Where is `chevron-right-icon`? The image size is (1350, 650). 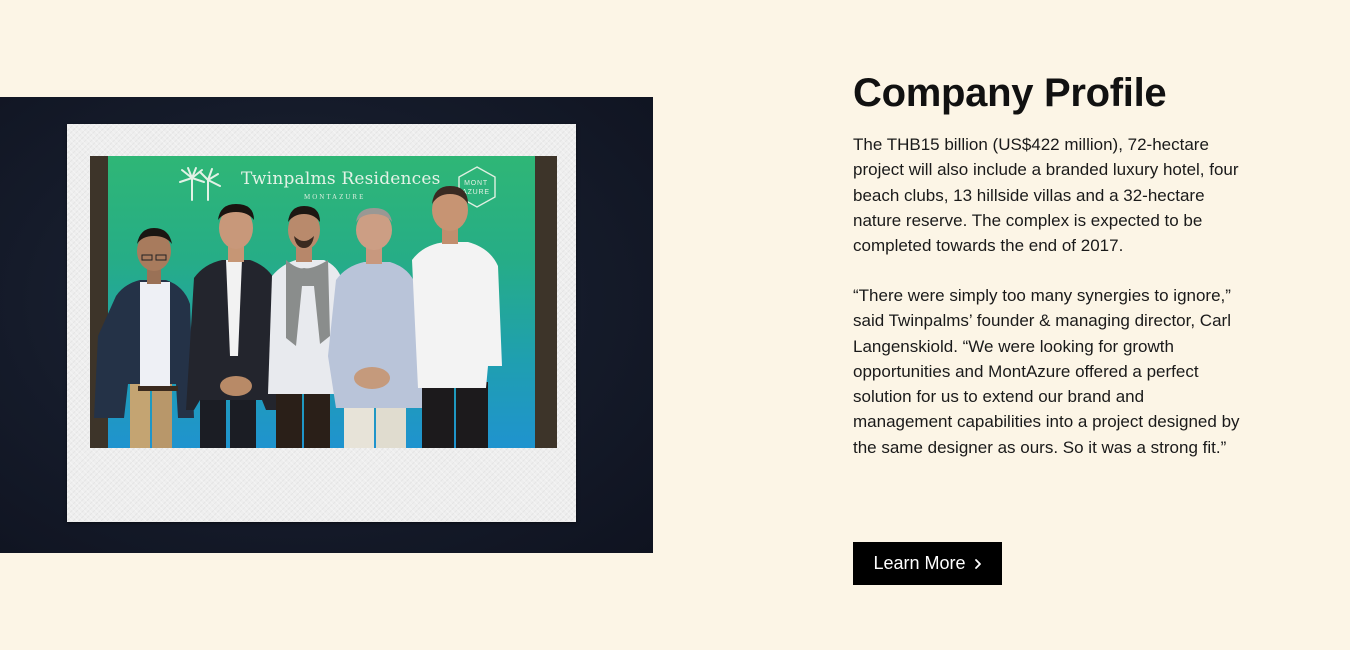
chevron-right-icon is located at coordinates (977, 563).